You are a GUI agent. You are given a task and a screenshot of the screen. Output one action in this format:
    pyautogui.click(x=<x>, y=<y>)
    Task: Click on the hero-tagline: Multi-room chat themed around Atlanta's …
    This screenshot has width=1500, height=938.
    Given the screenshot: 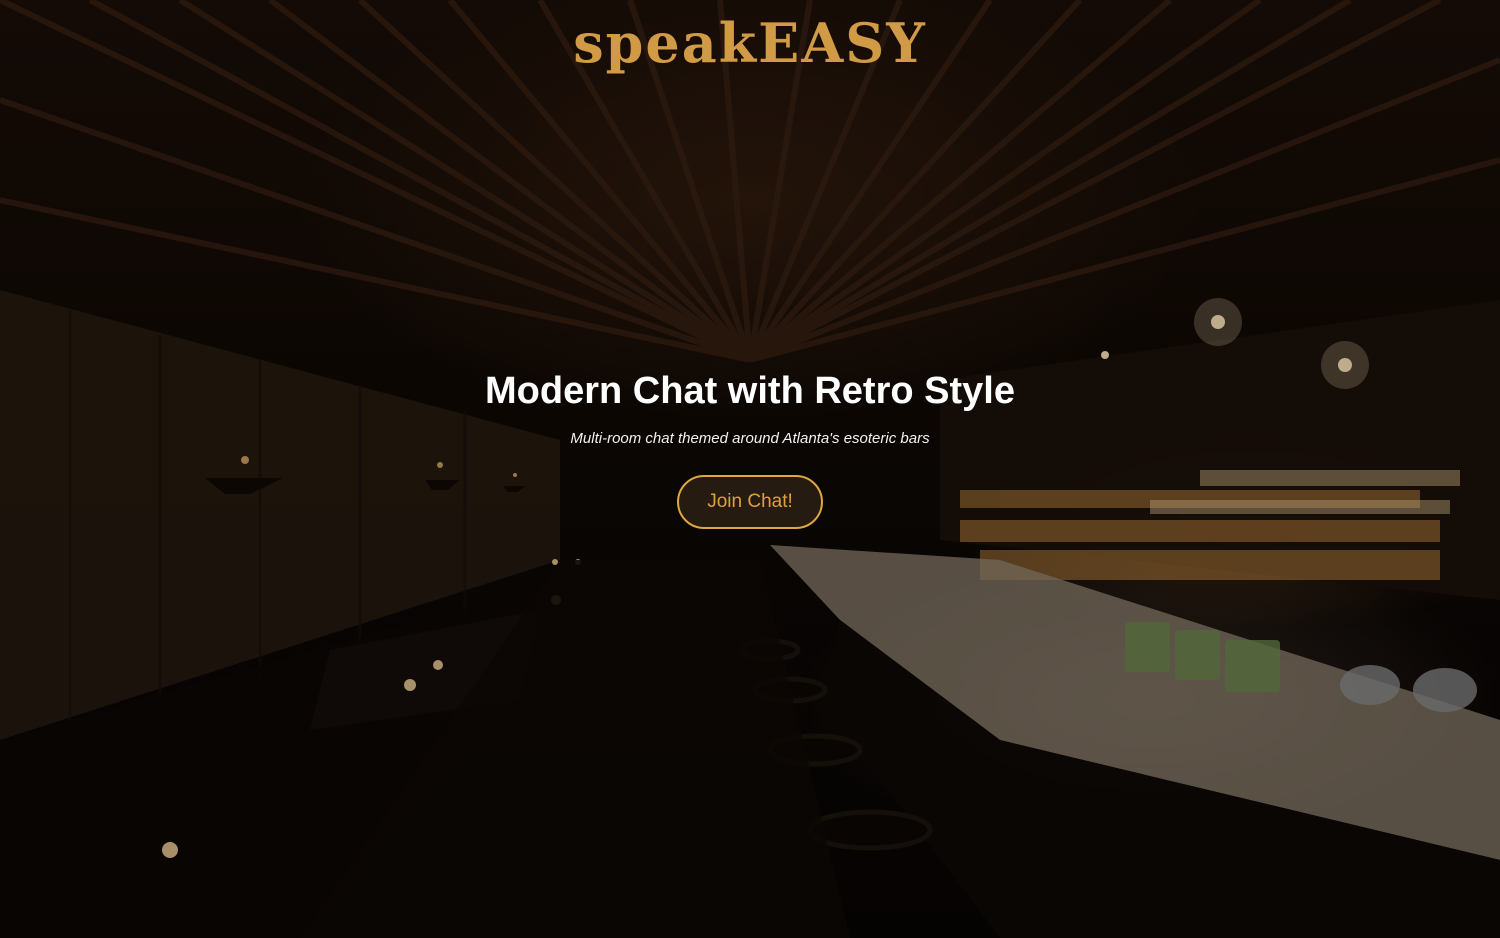 What is the action you would take?
    pyautogui.click(x=750, y=438)
    